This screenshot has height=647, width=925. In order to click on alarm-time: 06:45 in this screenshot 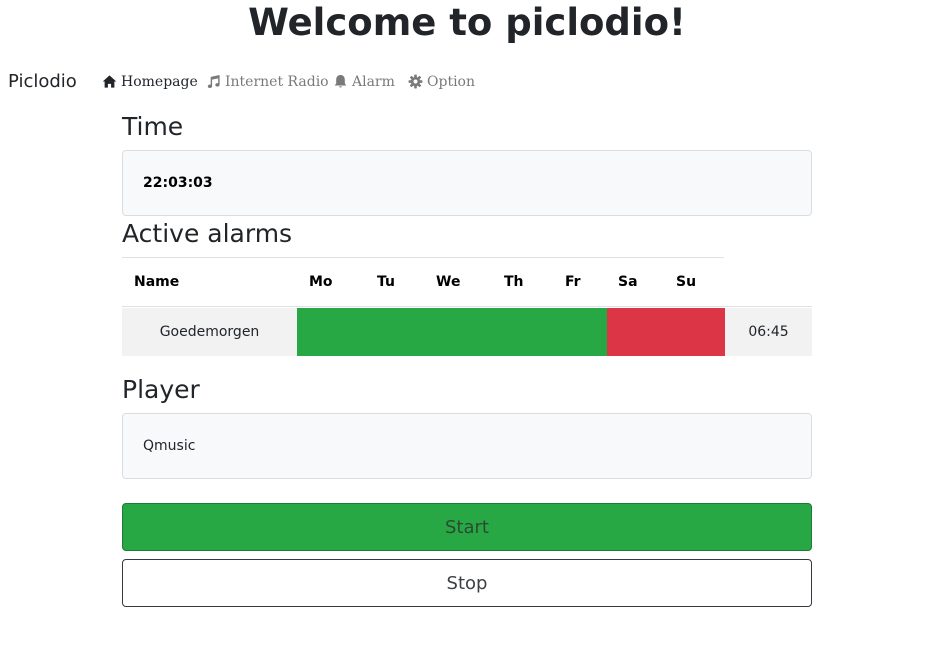, I will do `click(768, 332)`.